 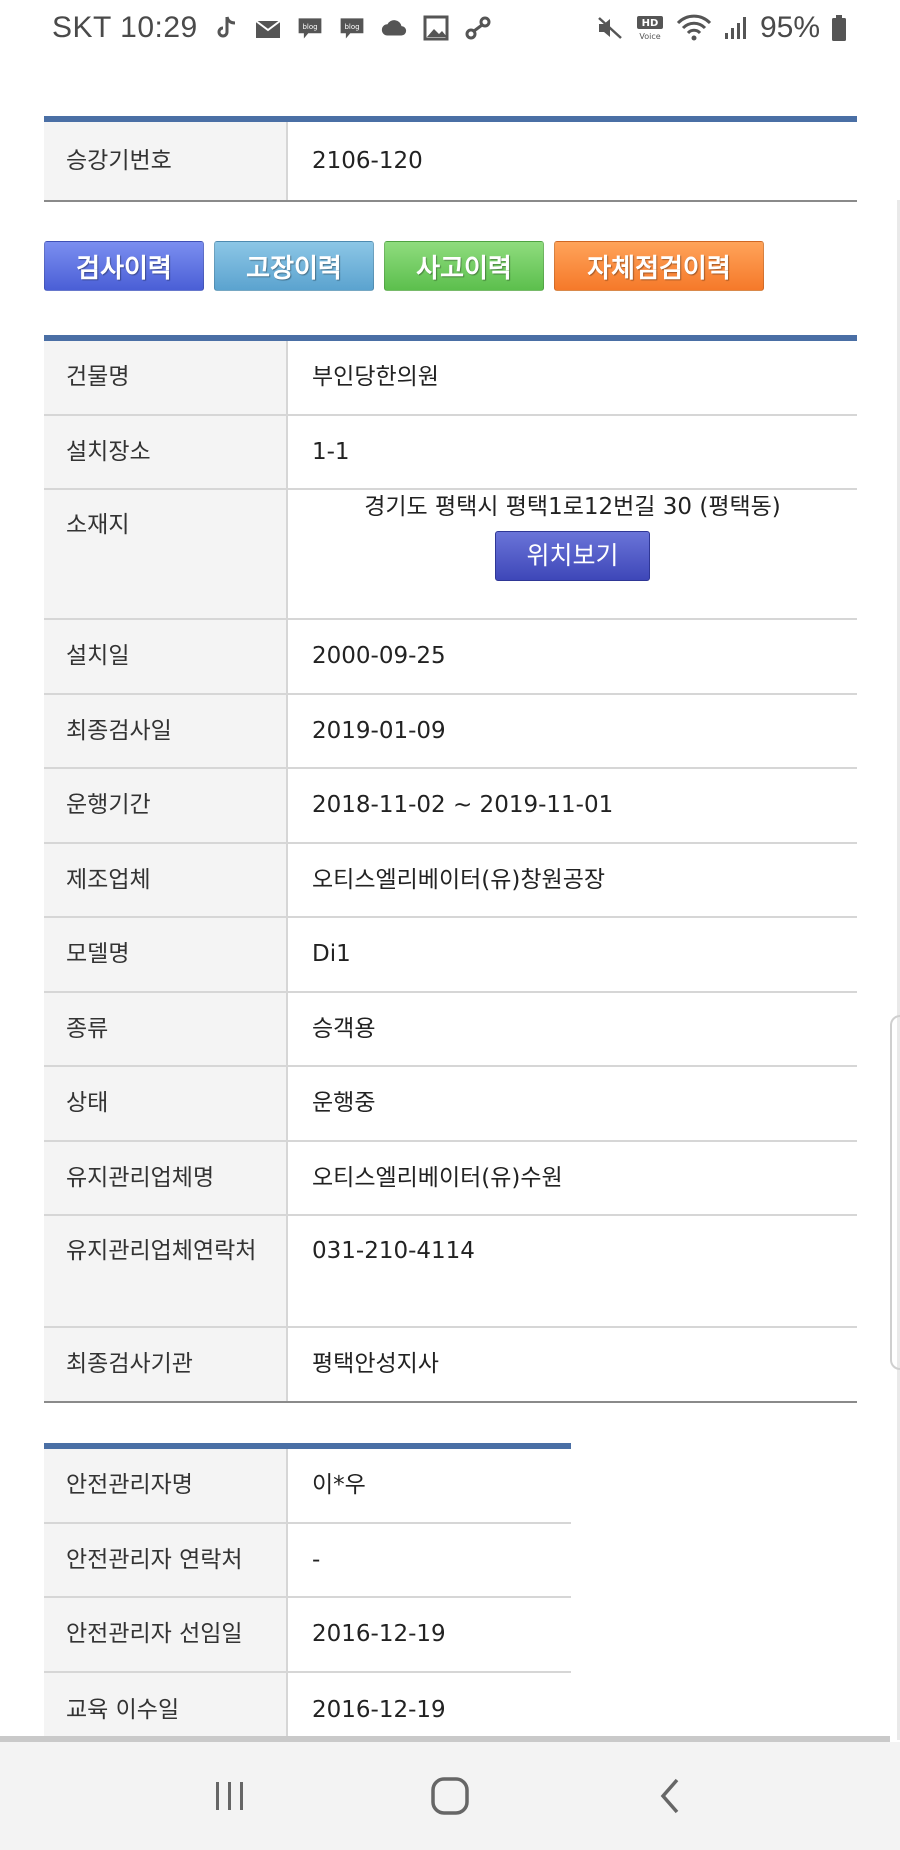 What do you see at coordinates (125, 27) in the screenshot?
I see `status-carrier-time: SKT 10:29` at bounding box center [125, 27].